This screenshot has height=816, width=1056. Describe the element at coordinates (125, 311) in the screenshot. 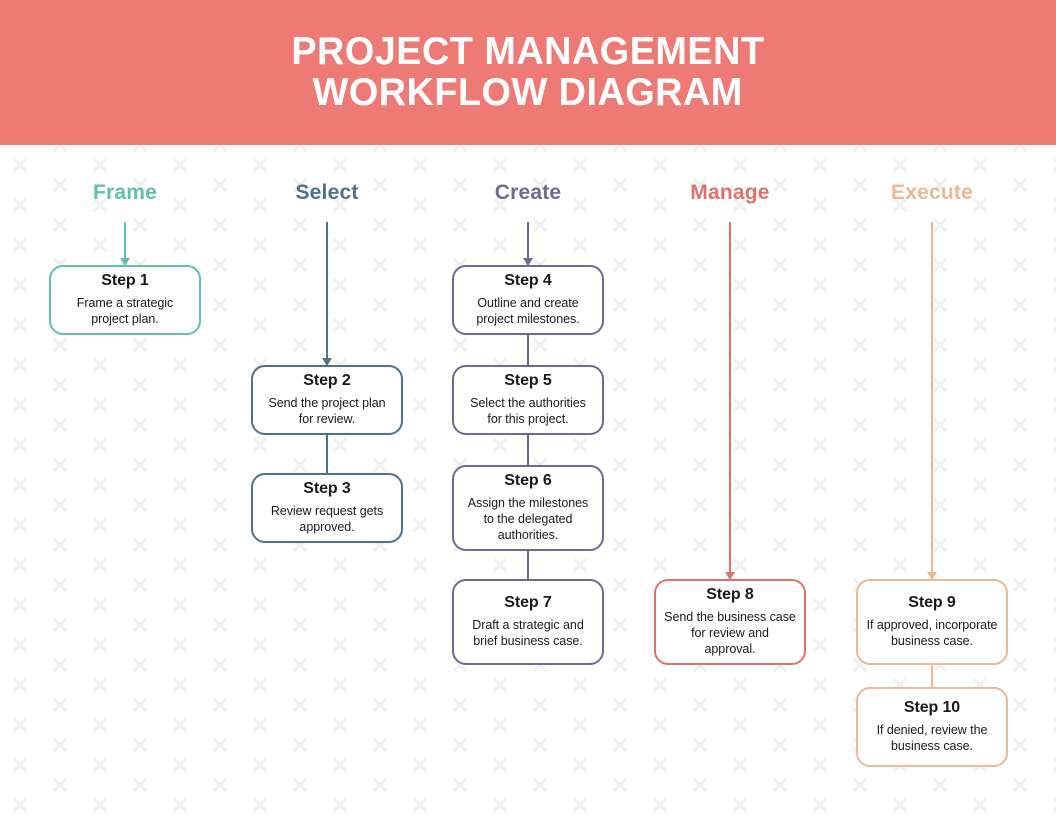

I see `step-description: Frame a strategic project plan.` at that location.